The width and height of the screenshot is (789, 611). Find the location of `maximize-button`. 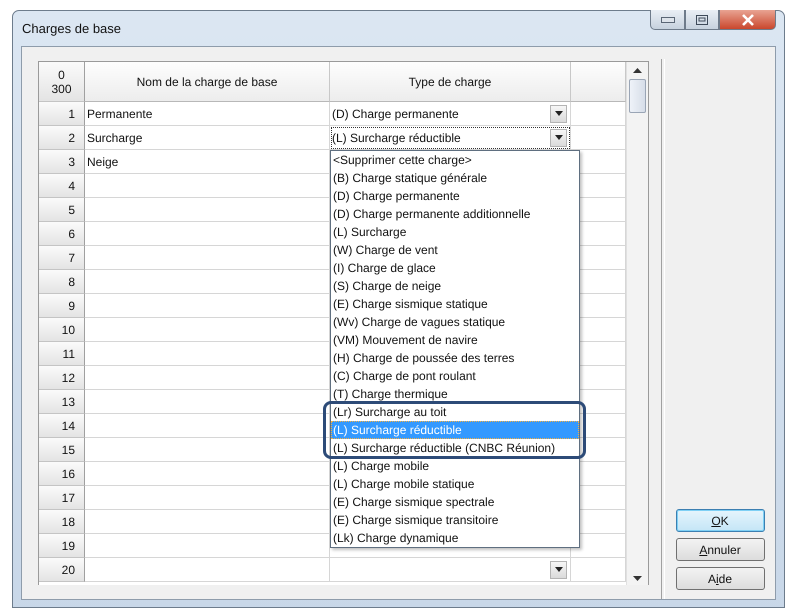

maximize-button is located at coordinates (702, 20).